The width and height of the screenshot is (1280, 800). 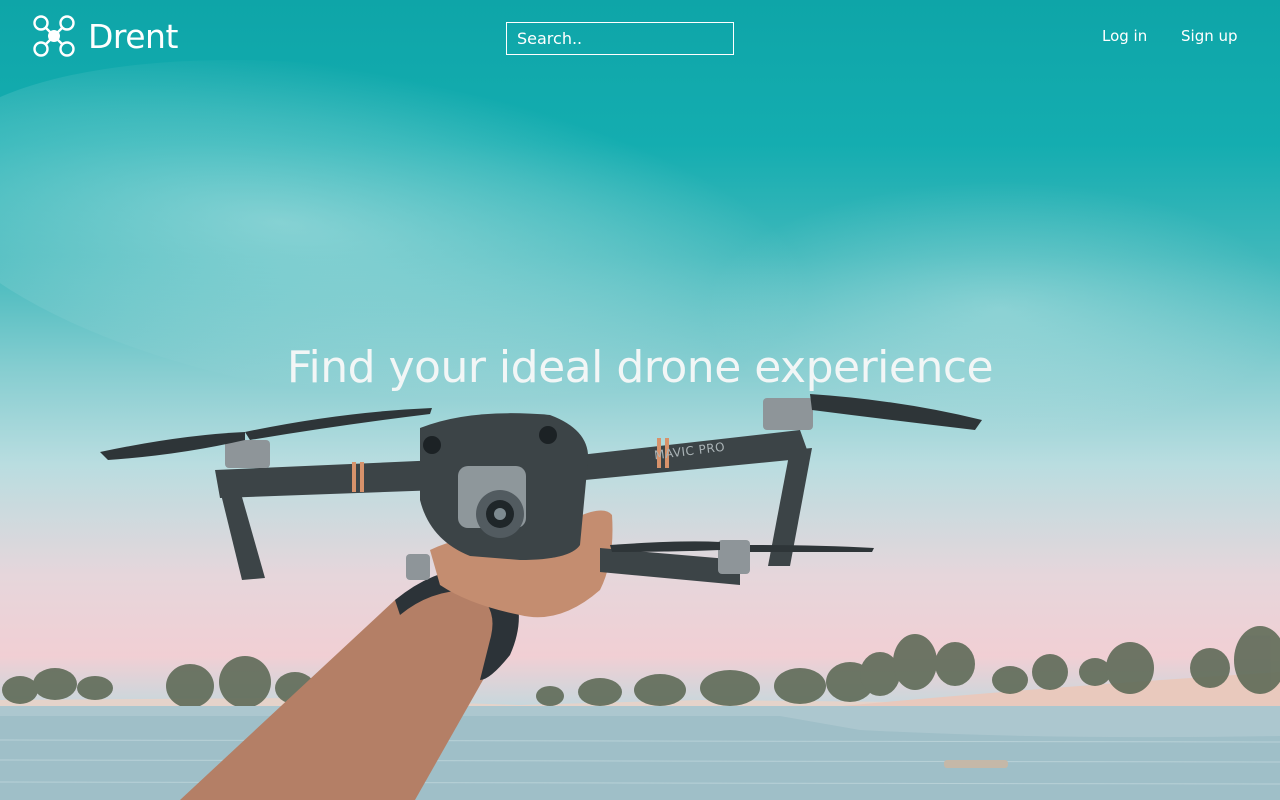 I want to click on top-navigation: Drent Log in Sign up, so click(x=640, y=38).